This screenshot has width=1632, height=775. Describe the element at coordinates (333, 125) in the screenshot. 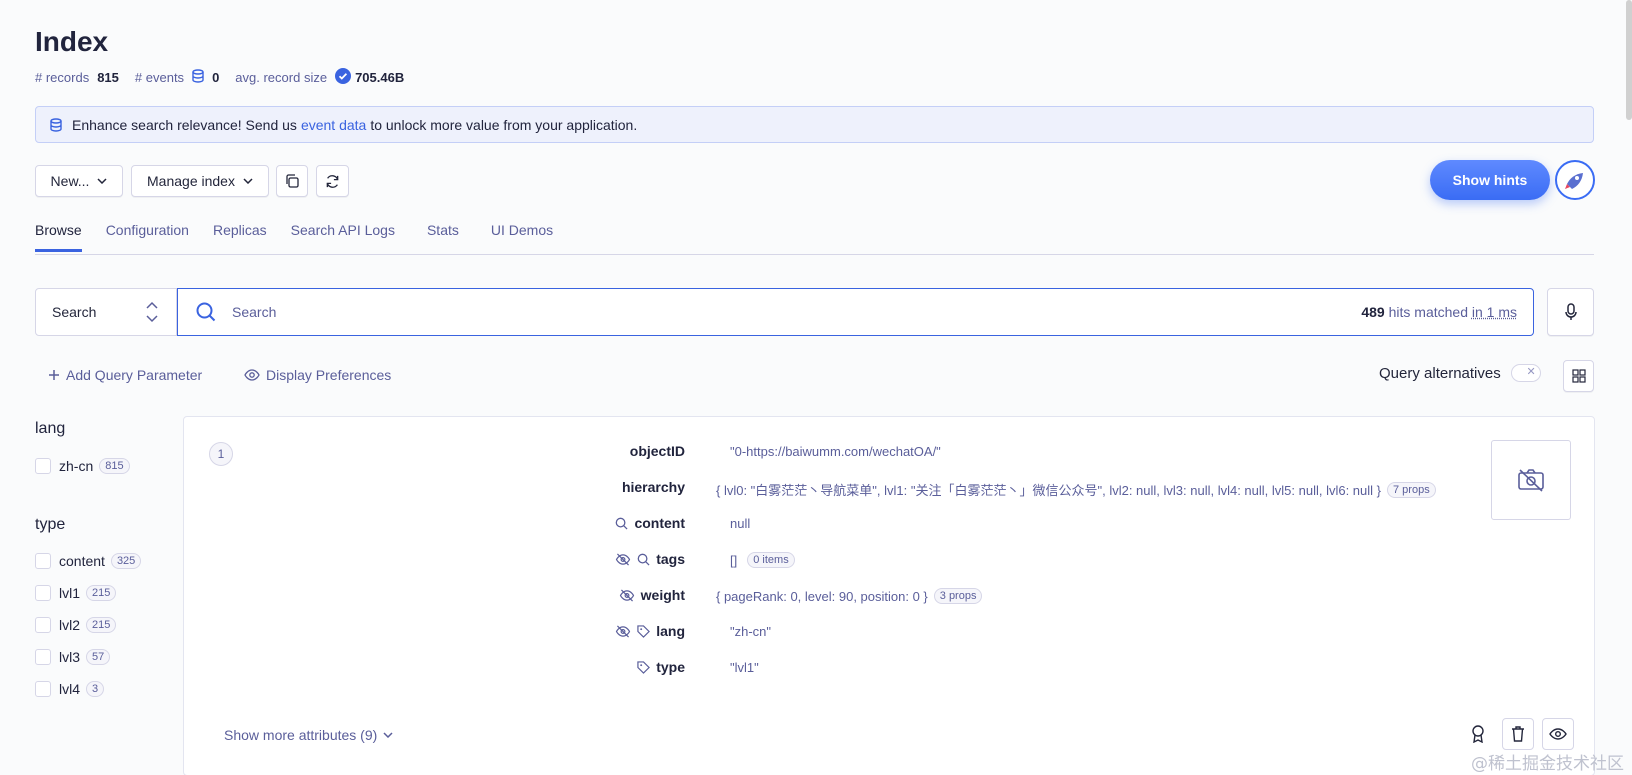

I see `event-data-link: event data` at that location.